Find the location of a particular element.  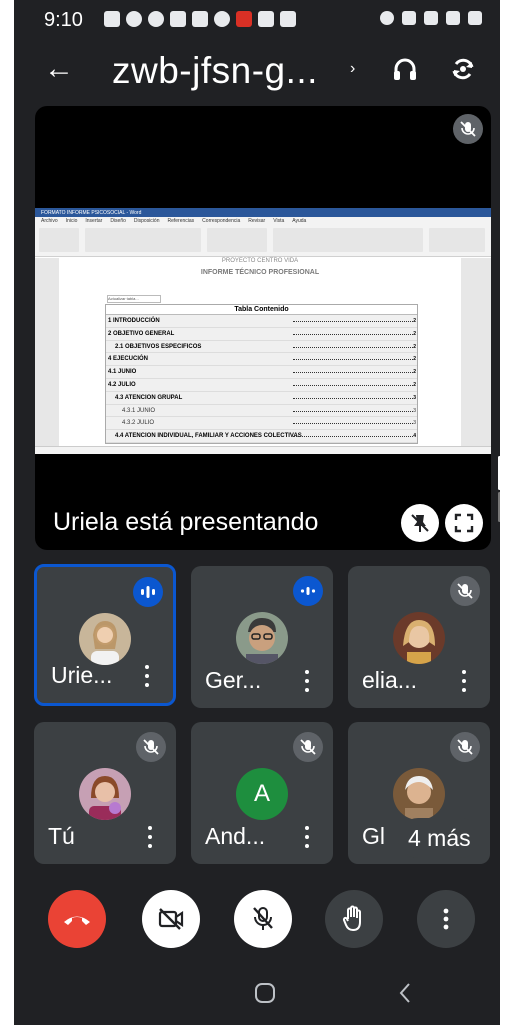

toc-entry-text: 4.3.2 JULIO is located at coordinates (138, 423).